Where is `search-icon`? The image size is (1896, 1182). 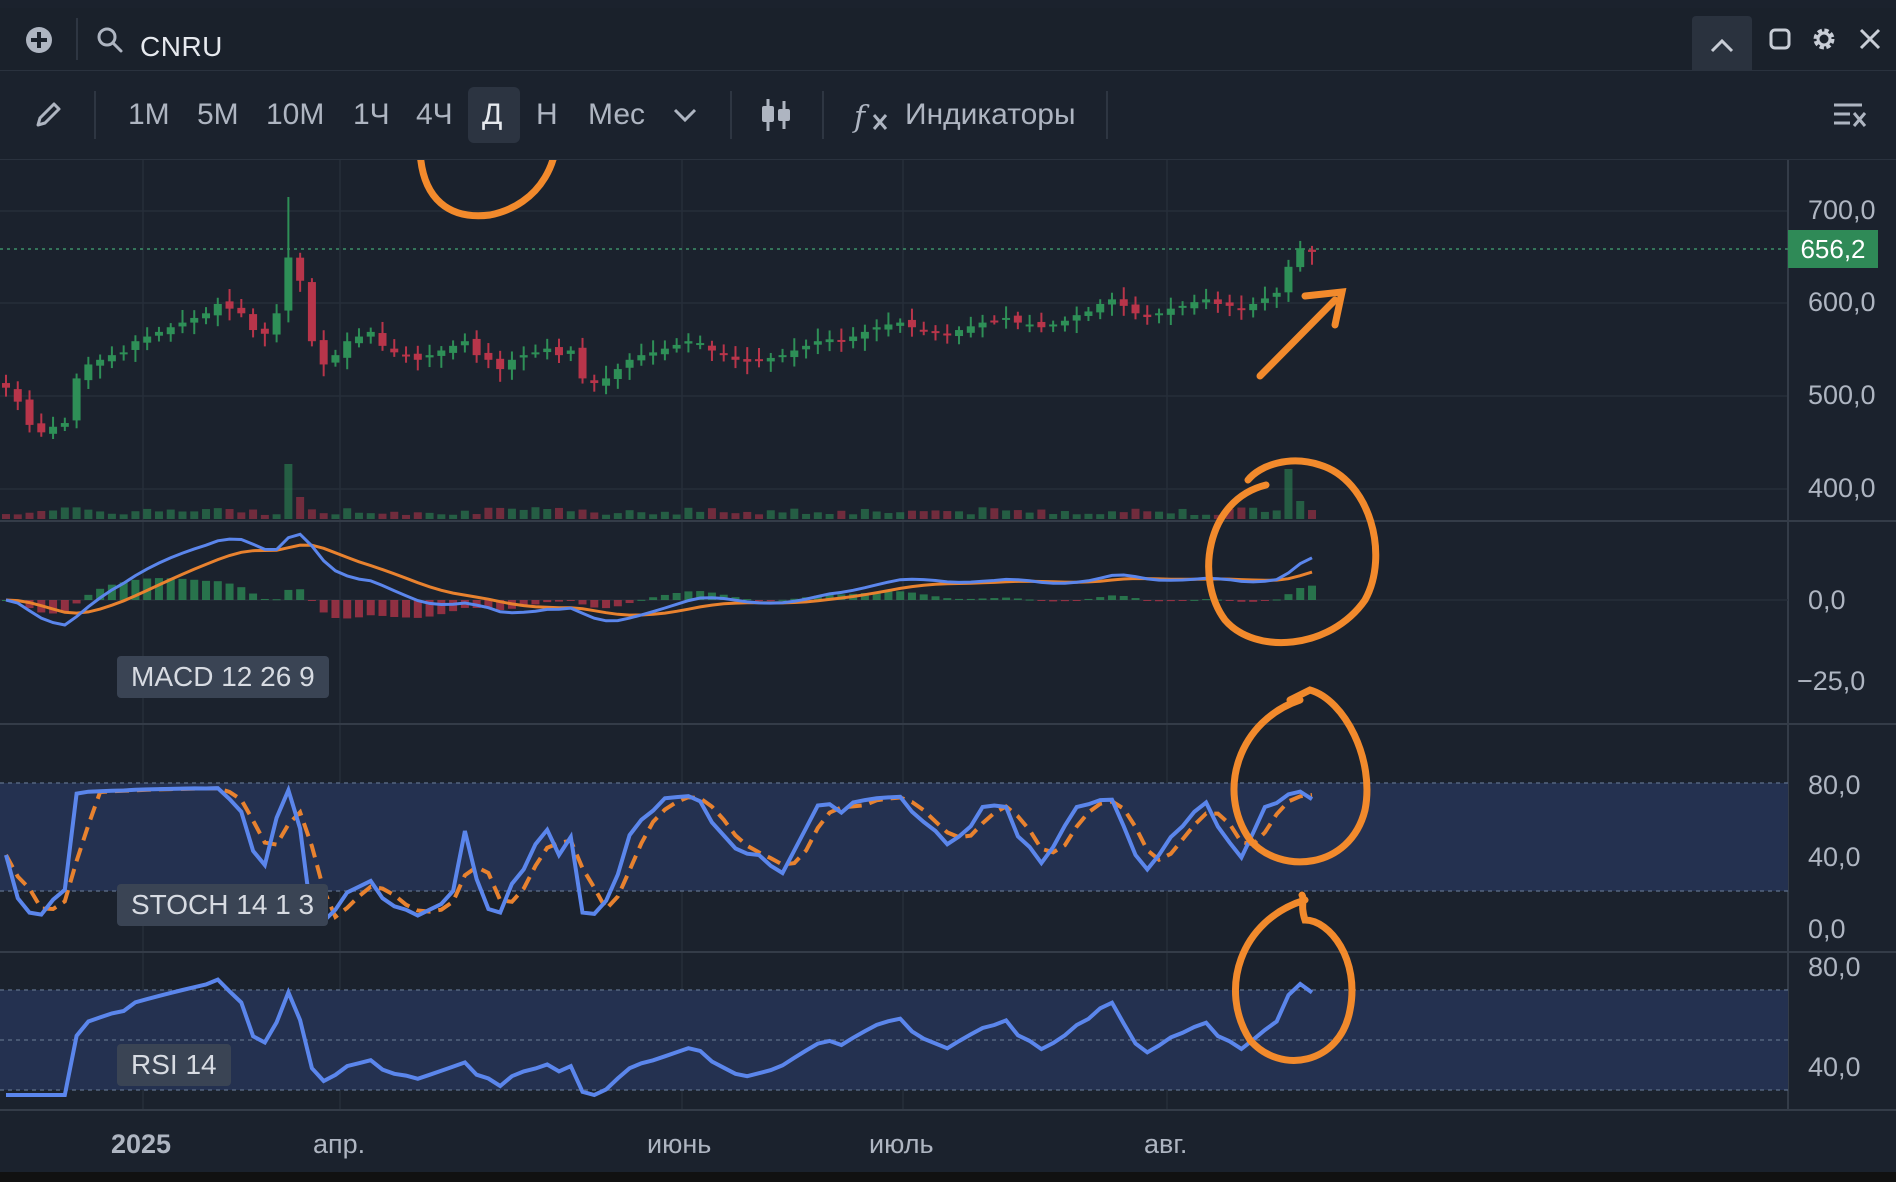 search-icon is located at coordinates (110, 40).